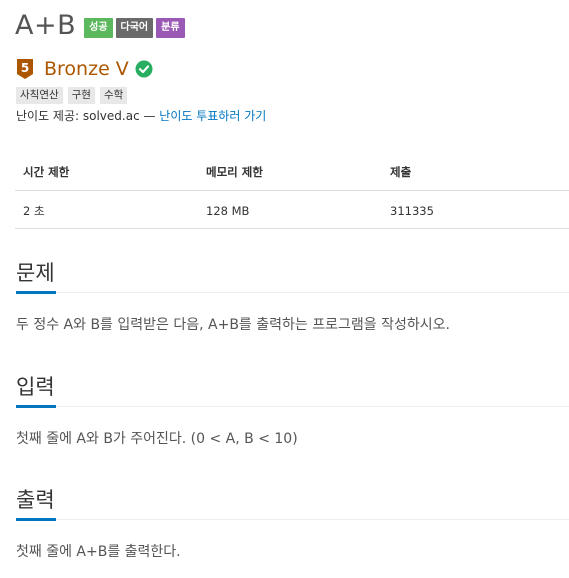 This screenshot has width=569, height=578. Describe the element at coordinates (292, 502) in the screenshot. I see `section-header: 출력` at that location.